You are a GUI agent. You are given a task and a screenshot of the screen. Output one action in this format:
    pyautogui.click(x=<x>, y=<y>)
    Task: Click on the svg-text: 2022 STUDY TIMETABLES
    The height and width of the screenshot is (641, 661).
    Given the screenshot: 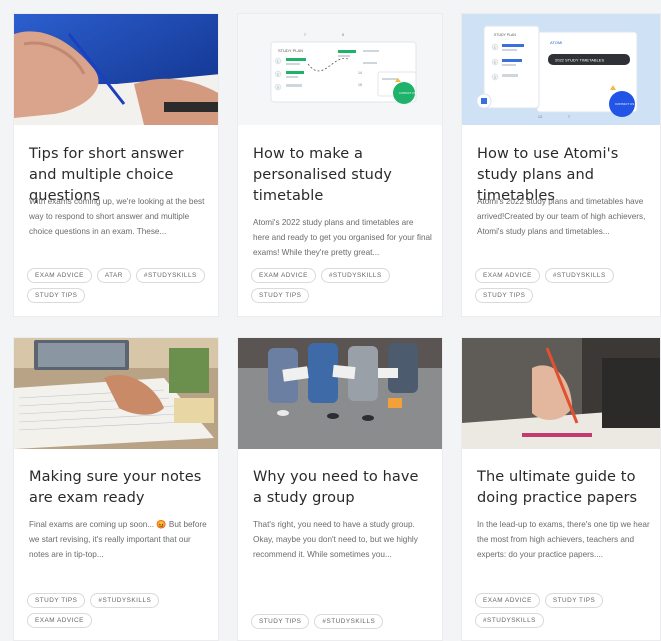 What is the action you would take?
    pyautogui.click(x=579, y=60)
    